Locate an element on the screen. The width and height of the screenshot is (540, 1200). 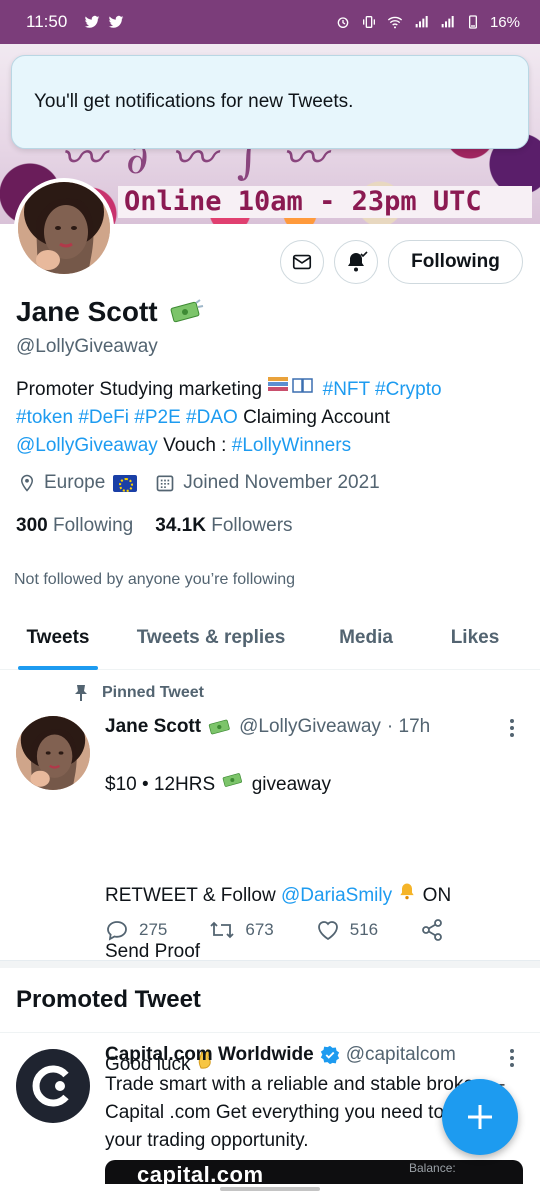
profile-name-text: Jane Scott is located at coordinates (87, 311).